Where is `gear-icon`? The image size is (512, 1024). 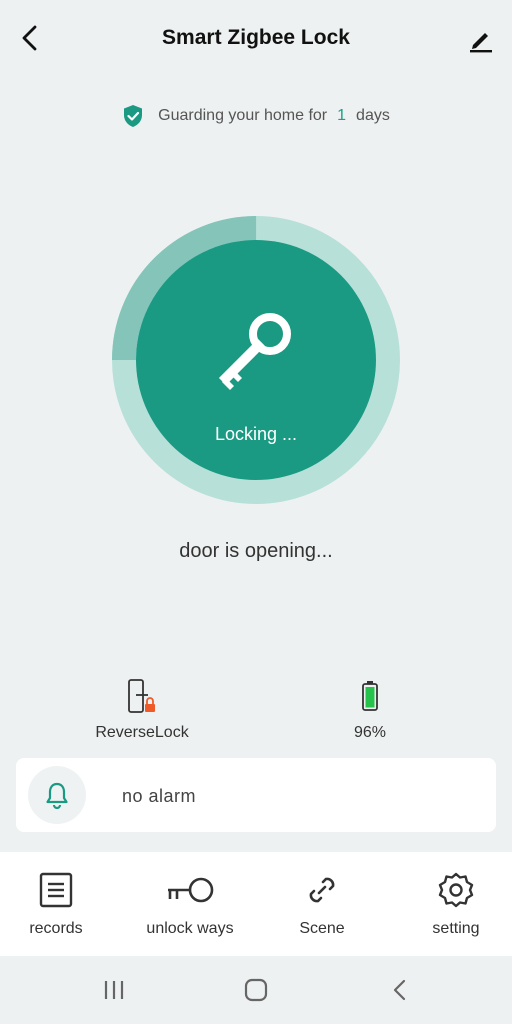
gear-icon is located at coordinates (456, 890).